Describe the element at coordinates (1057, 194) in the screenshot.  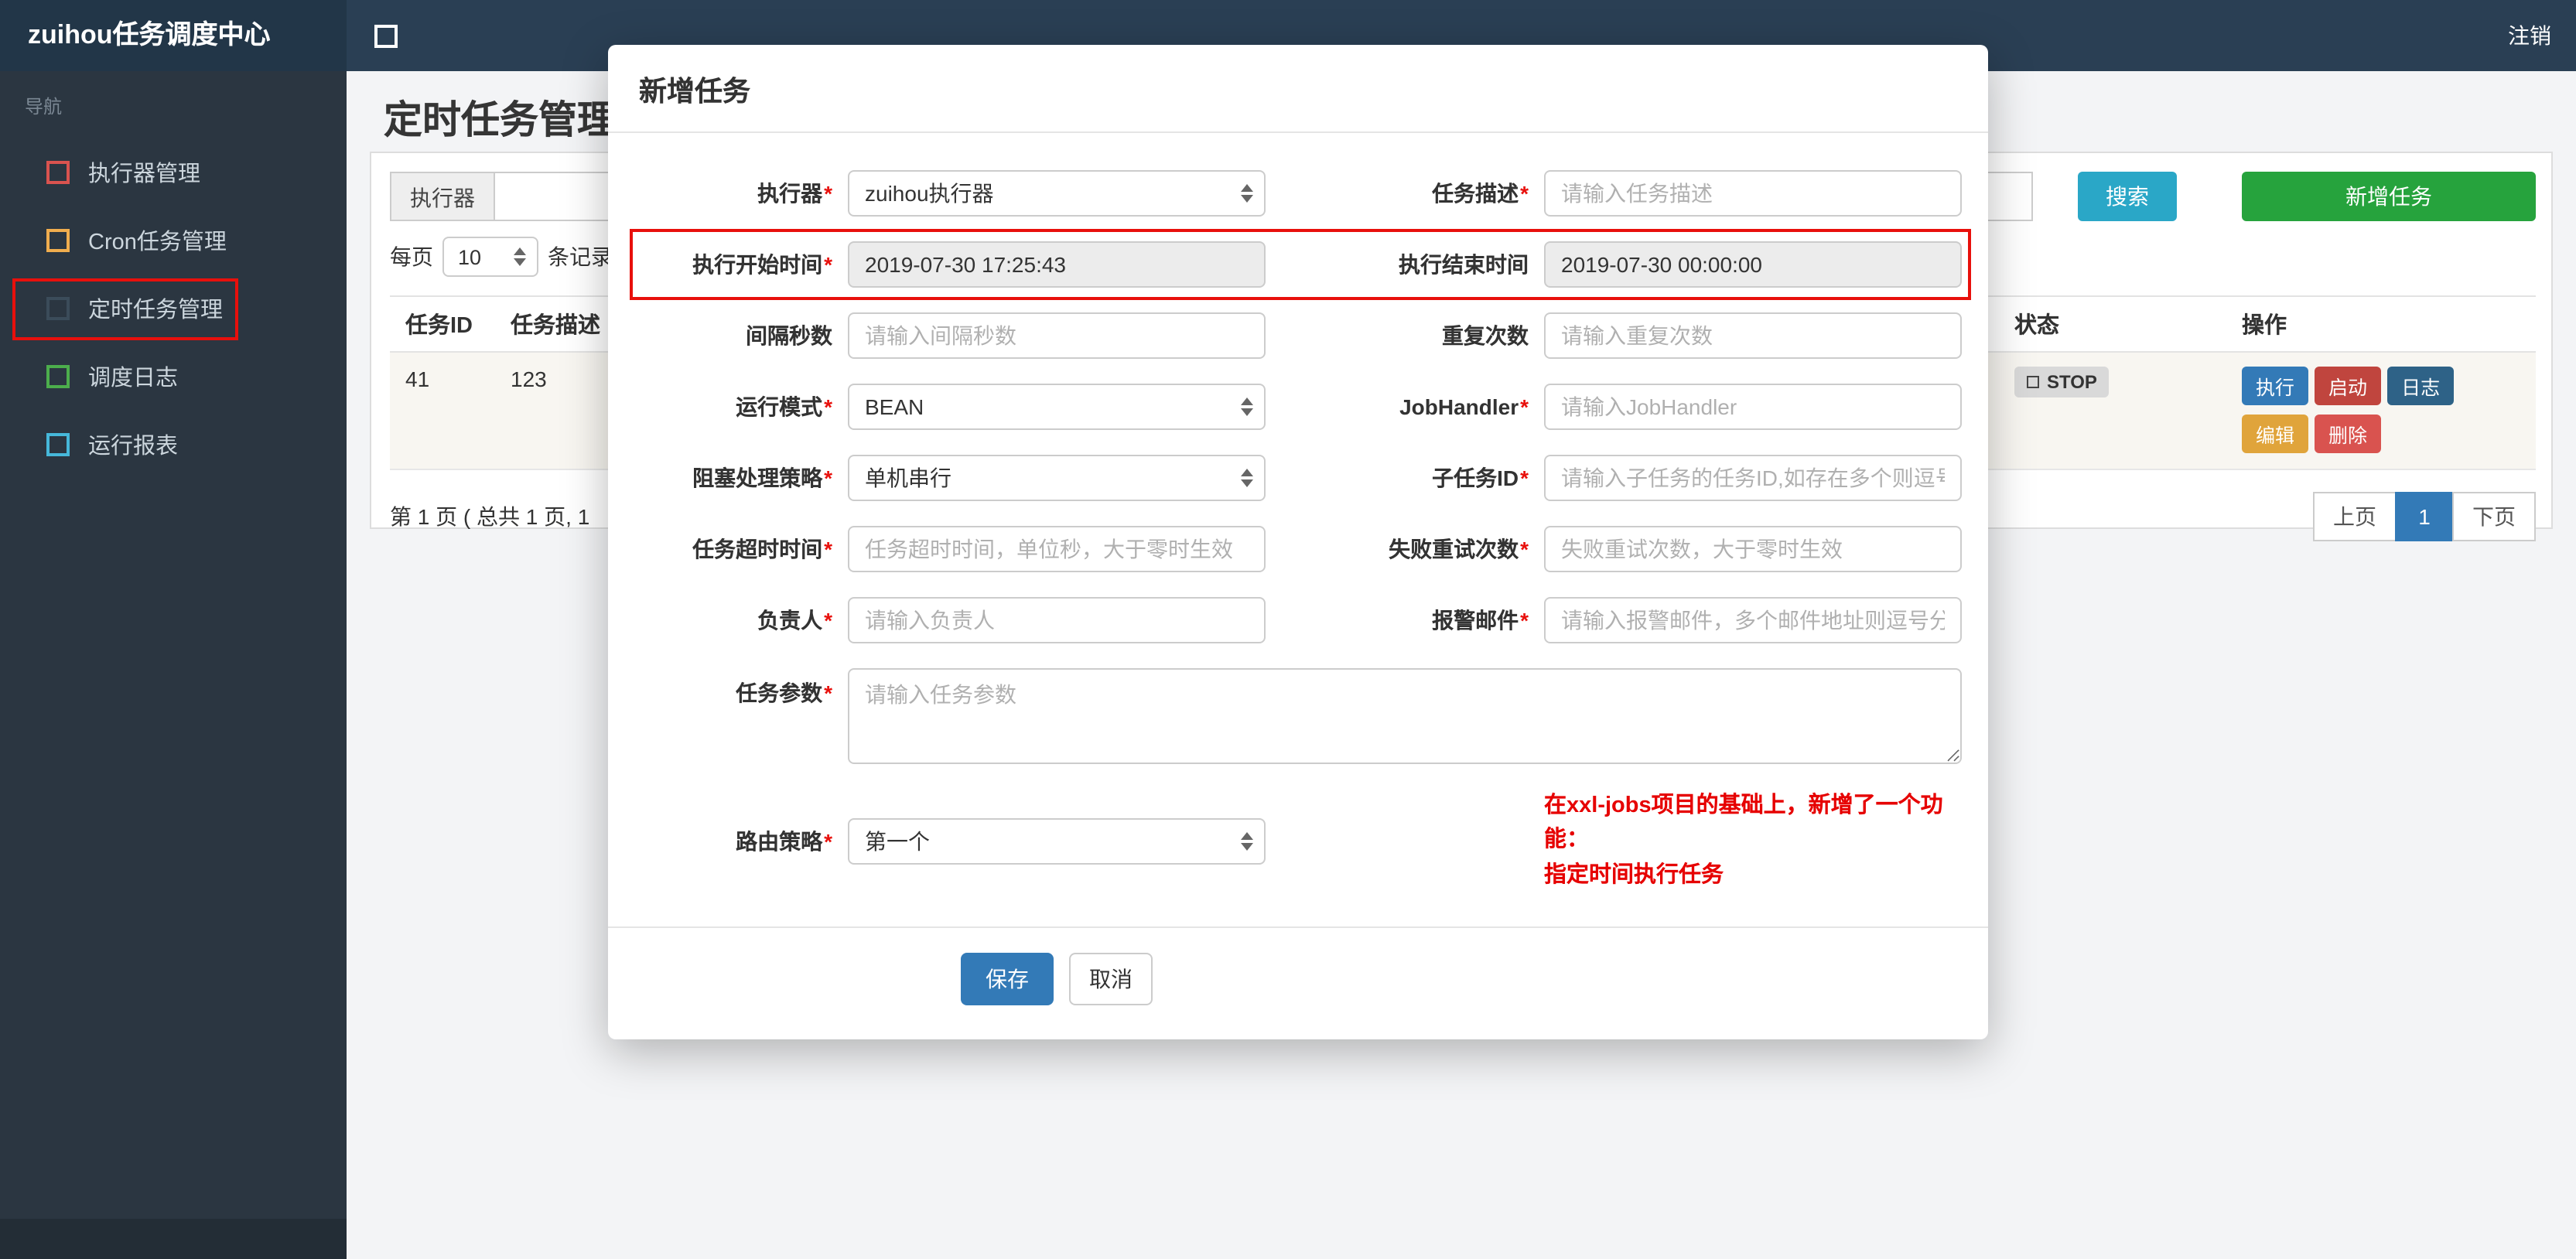
I see `executor-select: zuihou执行器` at that location.